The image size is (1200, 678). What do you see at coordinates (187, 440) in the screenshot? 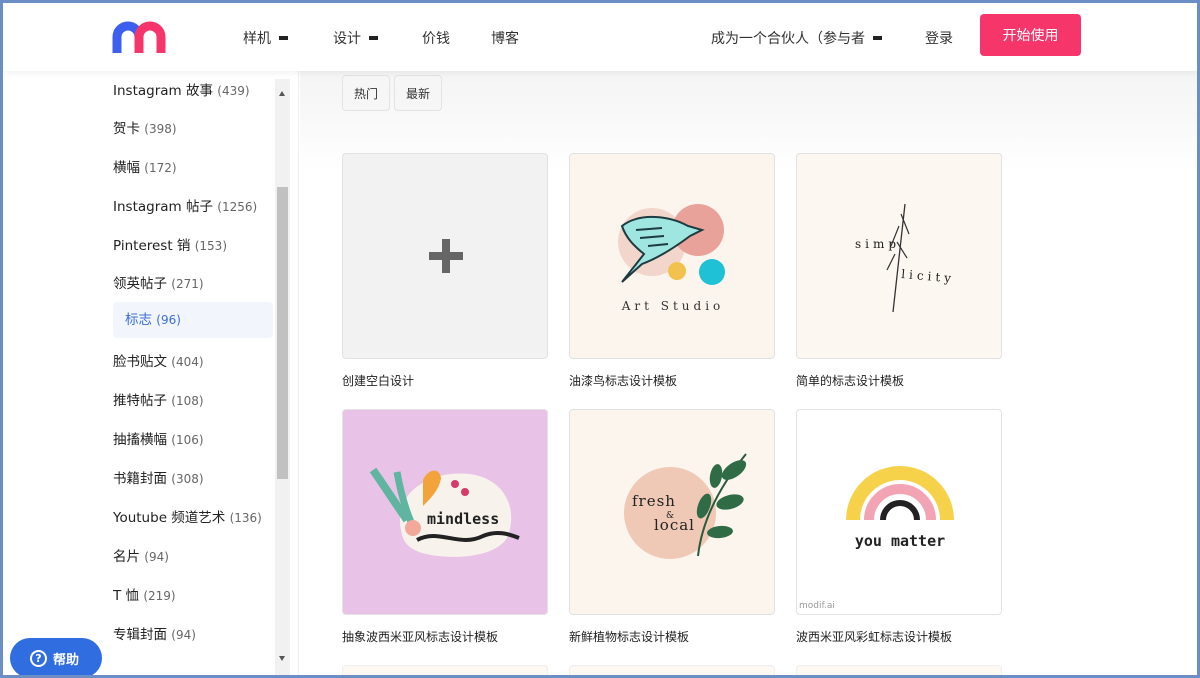
I see `category-count: (106)` at bounding box center [187, 440].